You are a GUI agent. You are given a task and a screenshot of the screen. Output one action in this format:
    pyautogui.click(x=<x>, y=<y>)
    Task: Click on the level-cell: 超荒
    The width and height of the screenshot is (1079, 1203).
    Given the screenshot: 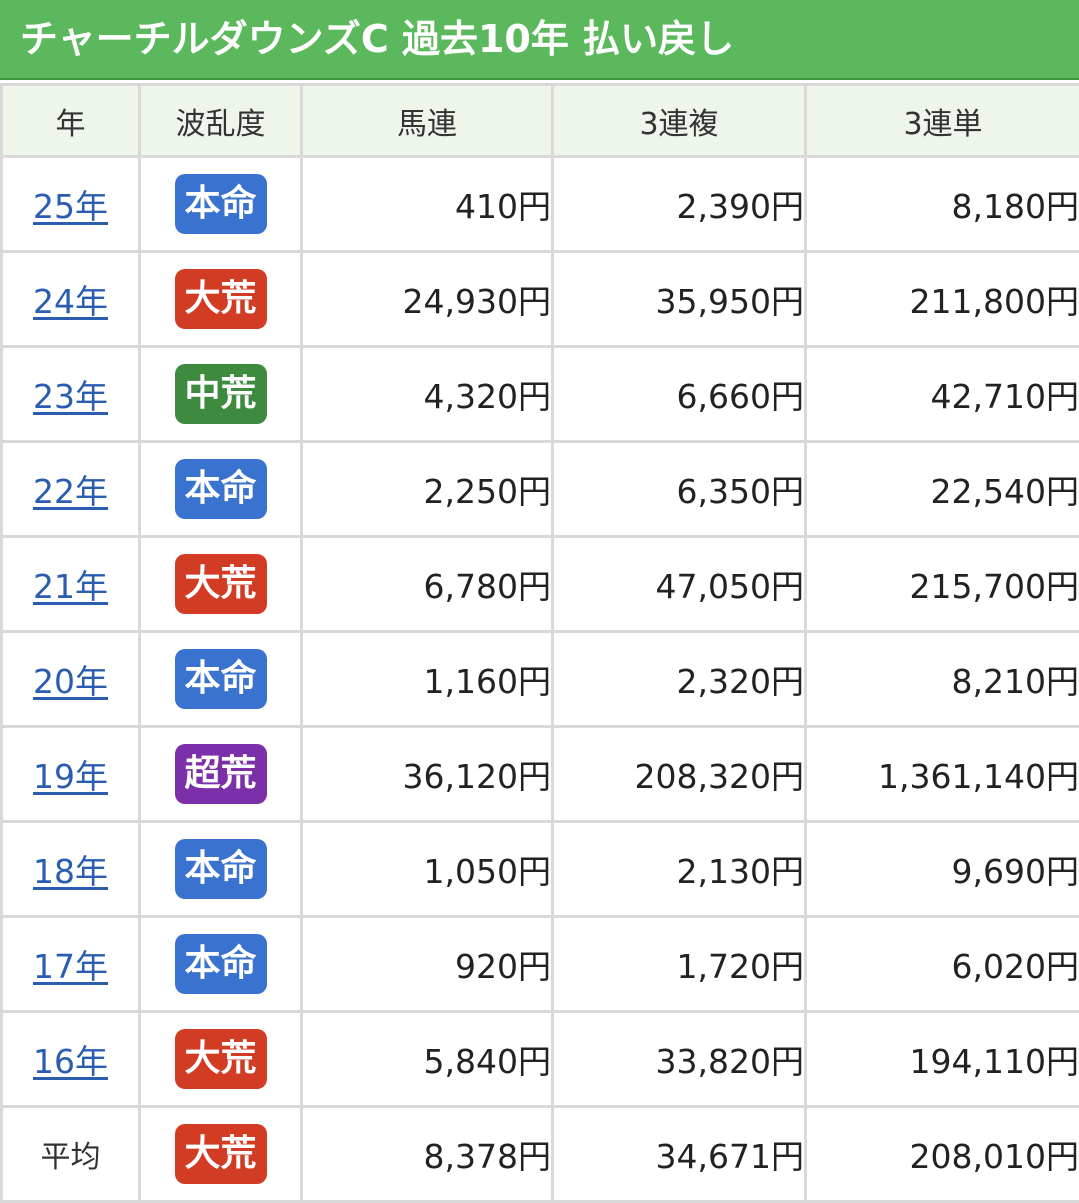 What is the action you would take?
    pyautogui.click(x=221, y=774)
    